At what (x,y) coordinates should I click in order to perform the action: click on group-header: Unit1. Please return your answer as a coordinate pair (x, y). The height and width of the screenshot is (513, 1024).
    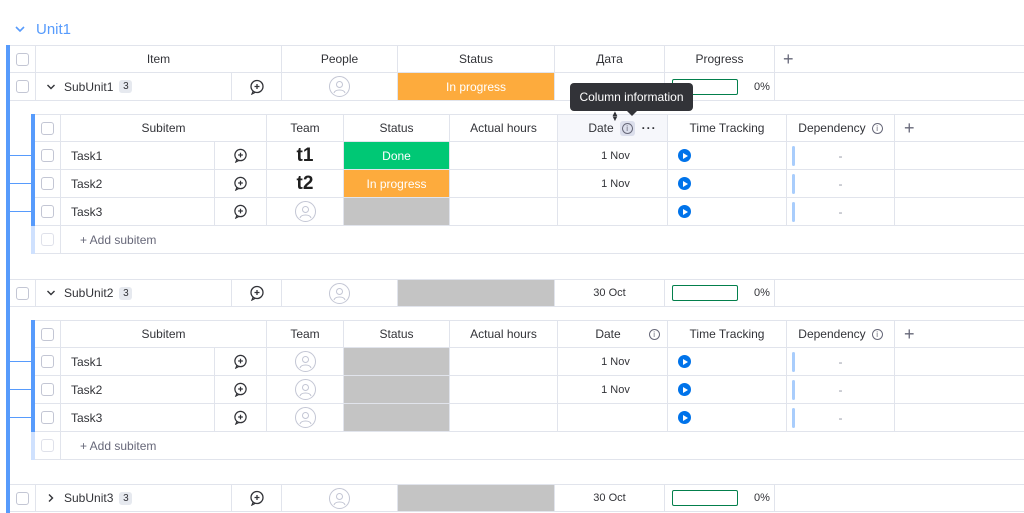
    Looking at the image, I should click on (42, 29).